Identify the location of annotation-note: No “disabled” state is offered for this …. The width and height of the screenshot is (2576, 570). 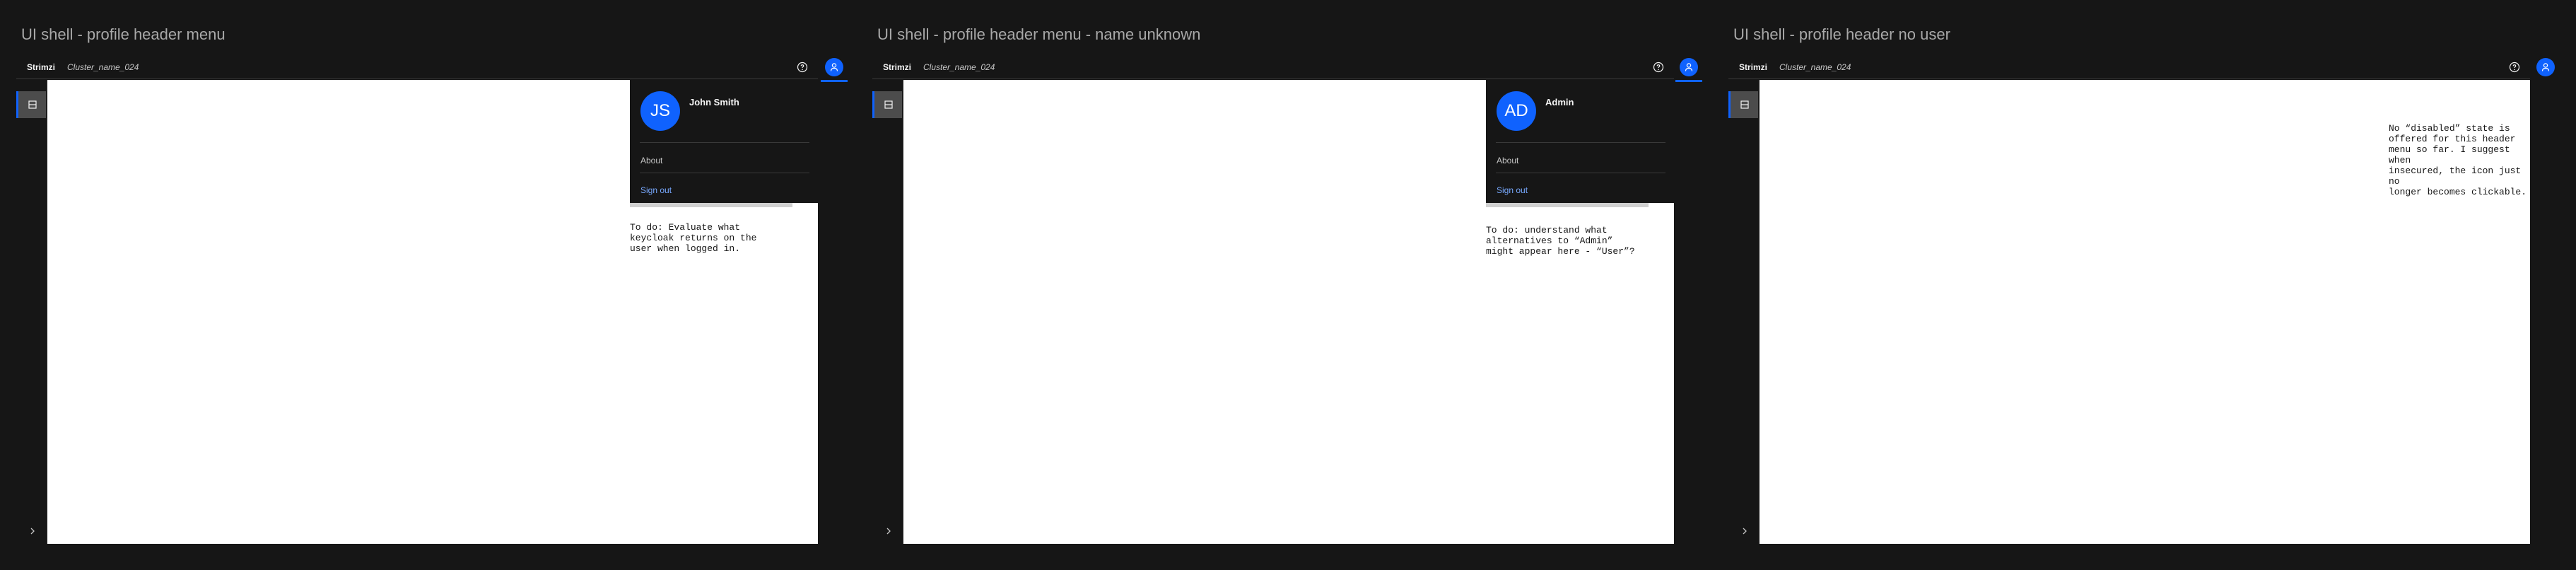
(2458, 160).